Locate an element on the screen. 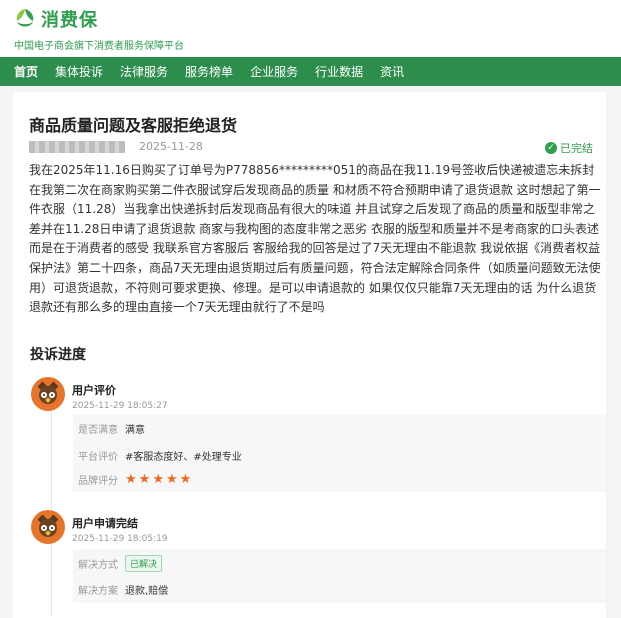 This screenshot has height=618, width=621. resolution-box: 解决方式 已解决 解决方案 退款,赔偿 is located at coordinates (339, 576).